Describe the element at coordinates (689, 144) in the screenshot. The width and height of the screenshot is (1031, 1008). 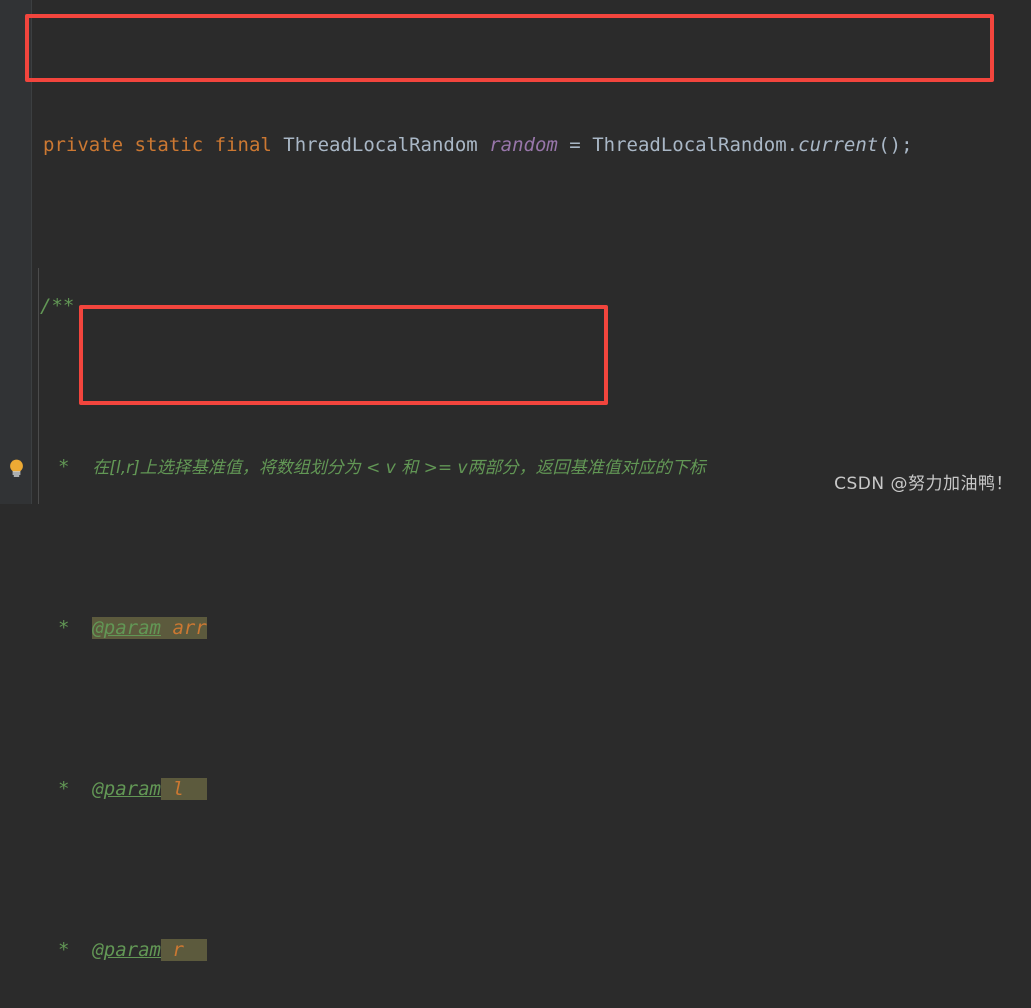
I see `class-threadlocalrandom: ThreadLocalRandom` at that location.